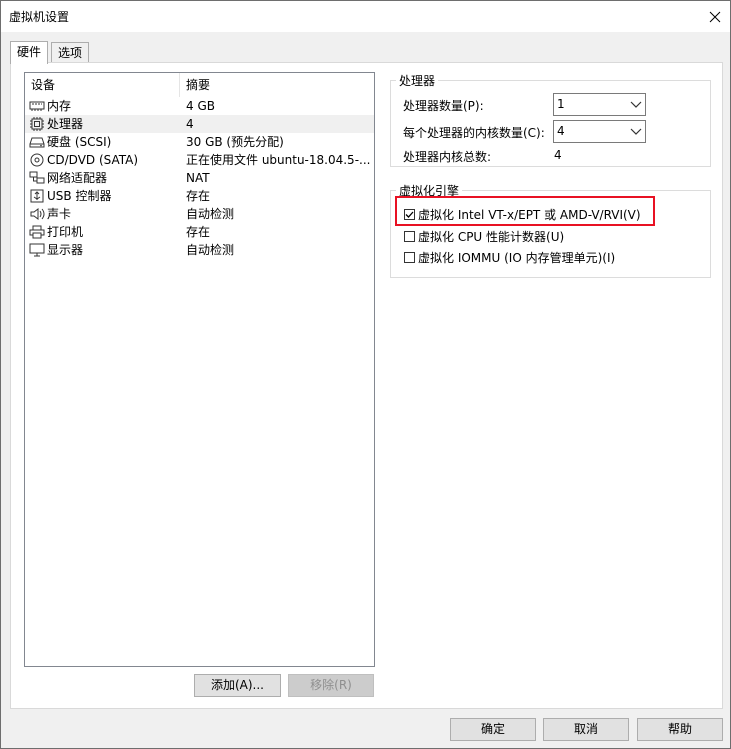 The height and width of the screenshot is (749, 731). What do you see at coordinates (447, 157) in the screenshot?
I see `total-cores-label: 处理器内核总数:` at bounding box center [447, 157].